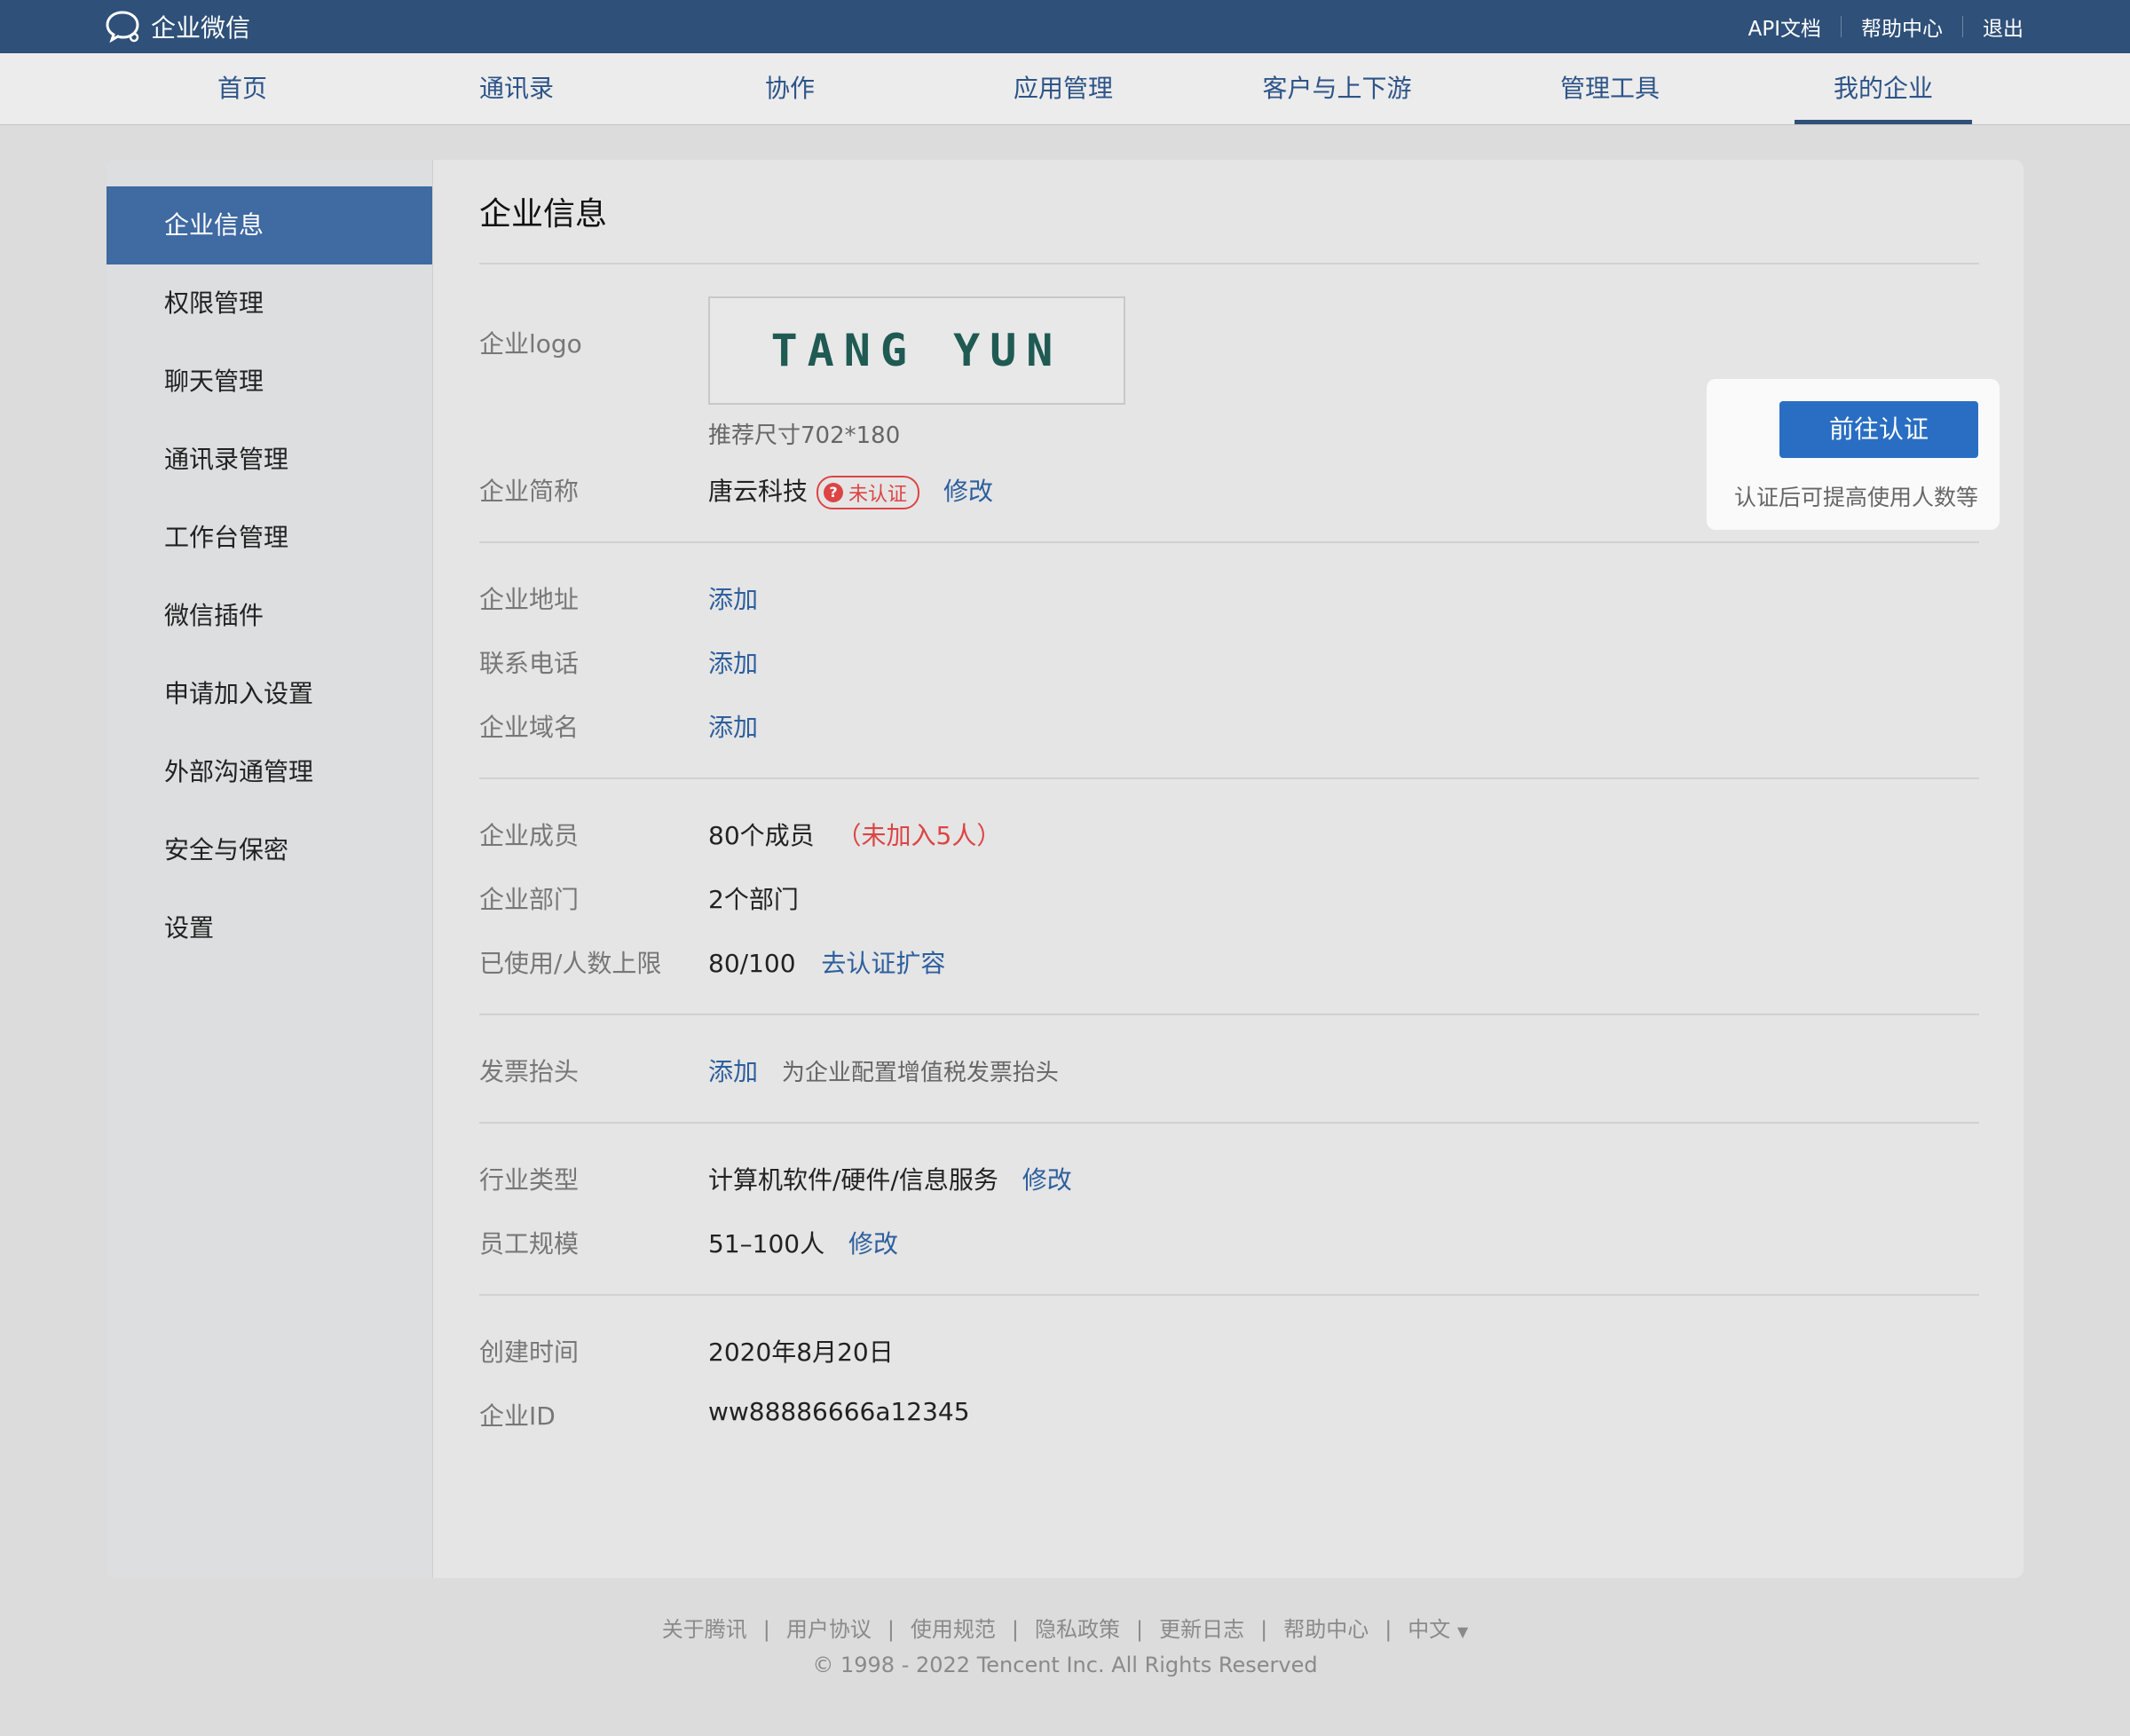 Image resolution: width=2130 pixels, height=1736 pixels. Describe the element at coordinates (920, 1073) in the screenshot. I see `invoice-hint: 为企业配置增值税发票抬头` at that location.